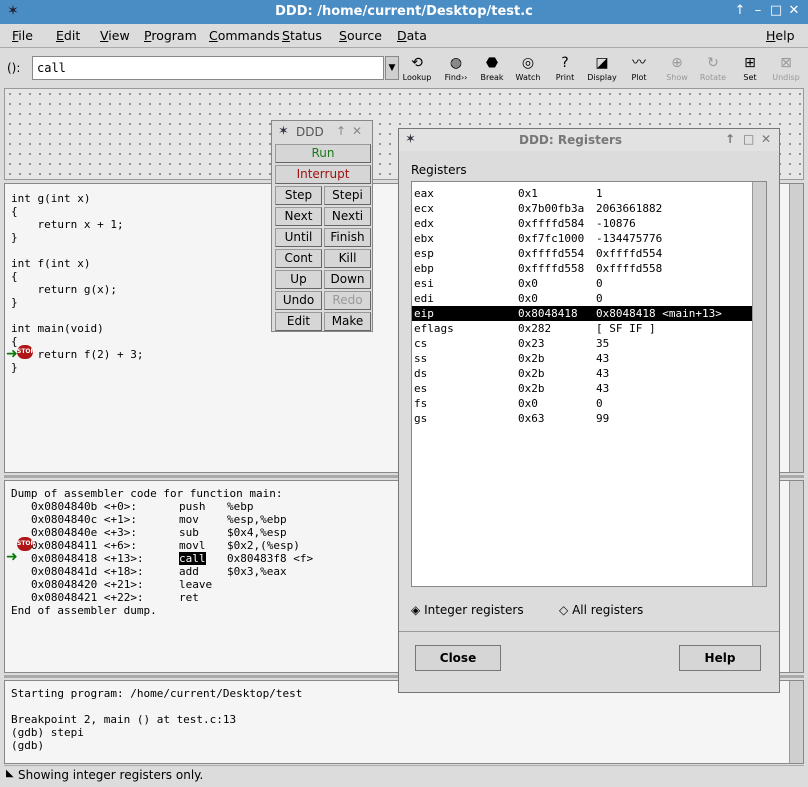 This screenshot has height=787, width=808. I want to click on breakpoint-stop-icon: STOP, so click(26, 352).